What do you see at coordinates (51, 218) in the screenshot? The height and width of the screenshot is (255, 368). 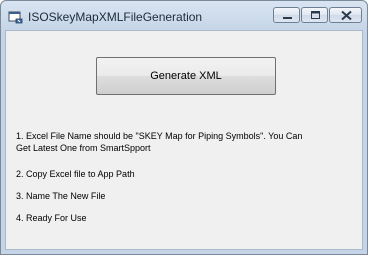 I see `instruction-step-4: 4. Ready For Use` at bounding box center [51, 218].